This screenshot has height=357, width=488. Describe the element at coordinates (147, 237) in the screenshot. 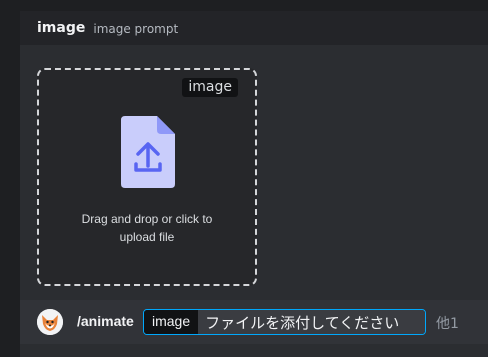

I see `dropzone-text-line2: upload file` at that location.